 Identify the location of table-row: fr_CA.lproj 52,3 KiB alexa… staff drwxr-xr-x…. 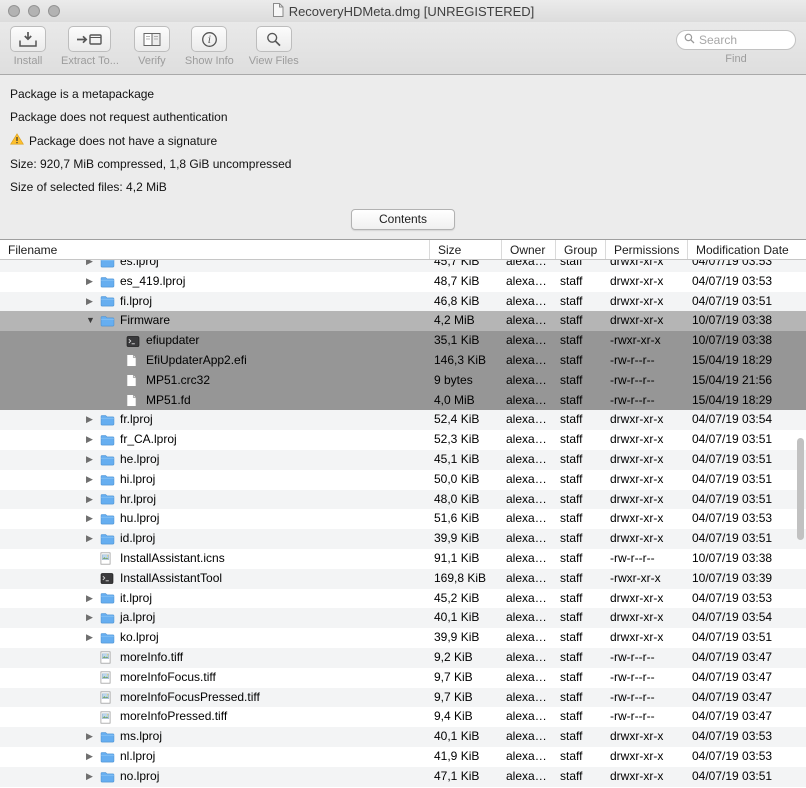
(403, 440).